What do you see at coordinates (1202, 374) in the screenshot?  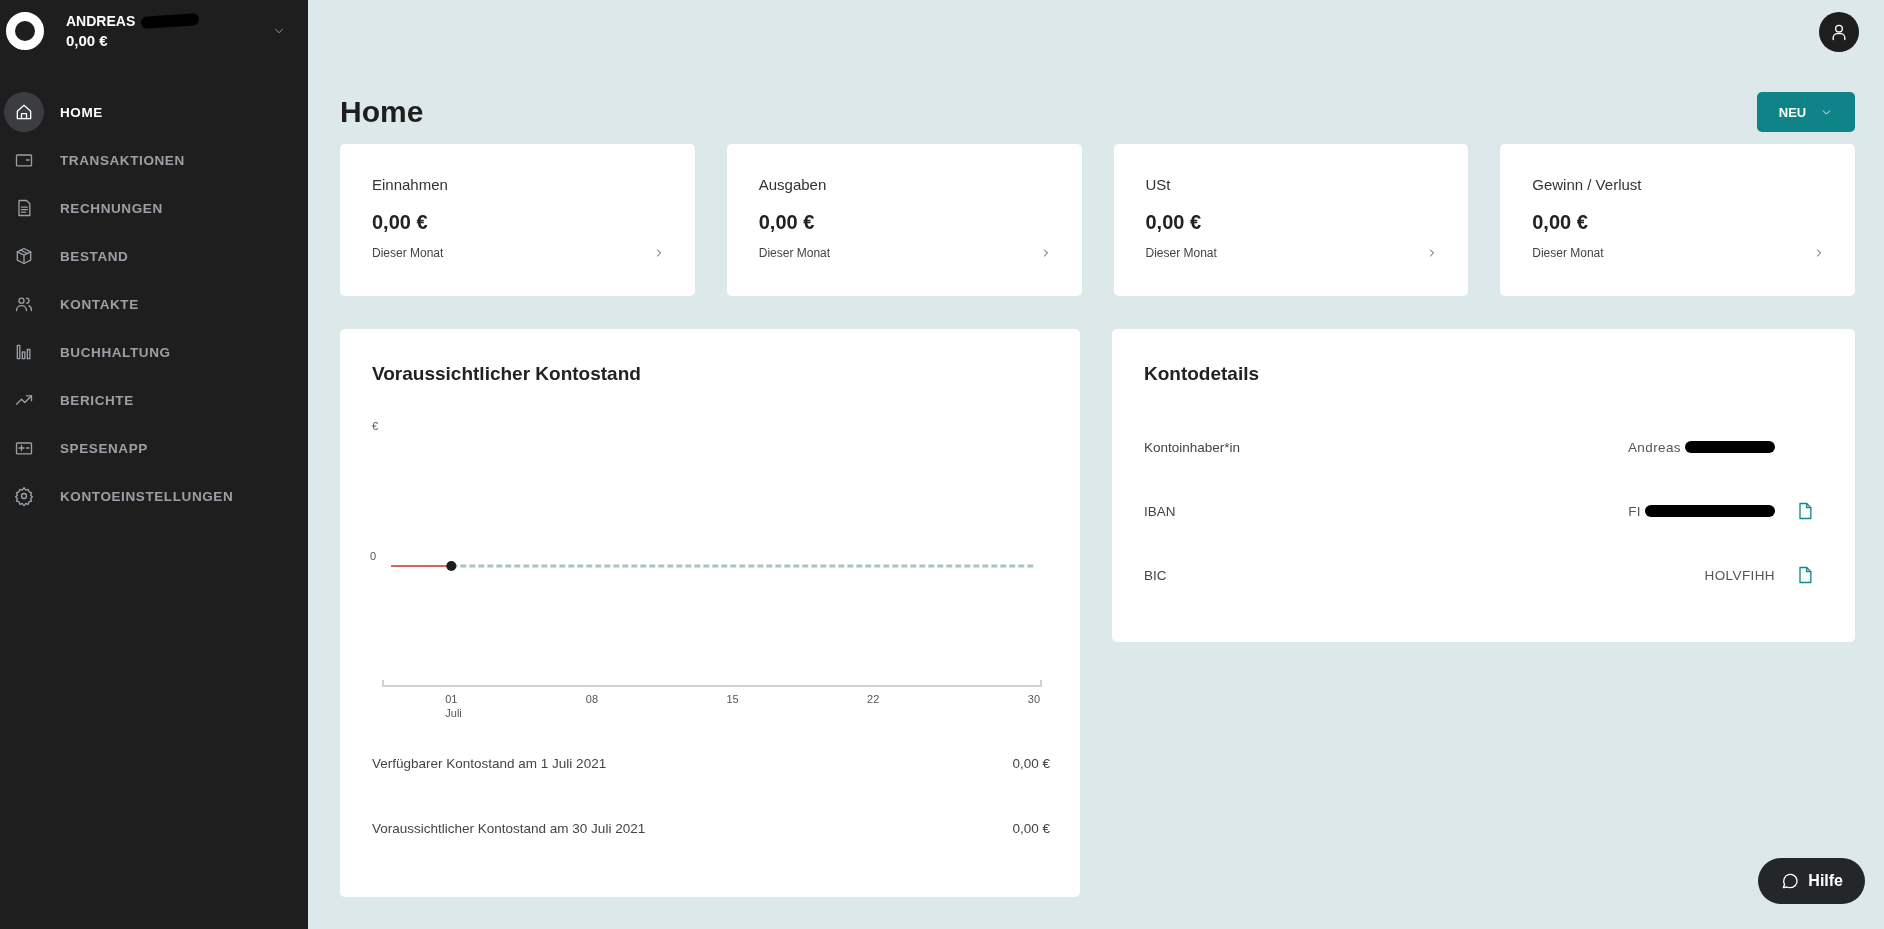 I see `card-title: Kontodetails` at bounding box center [1202, 374].